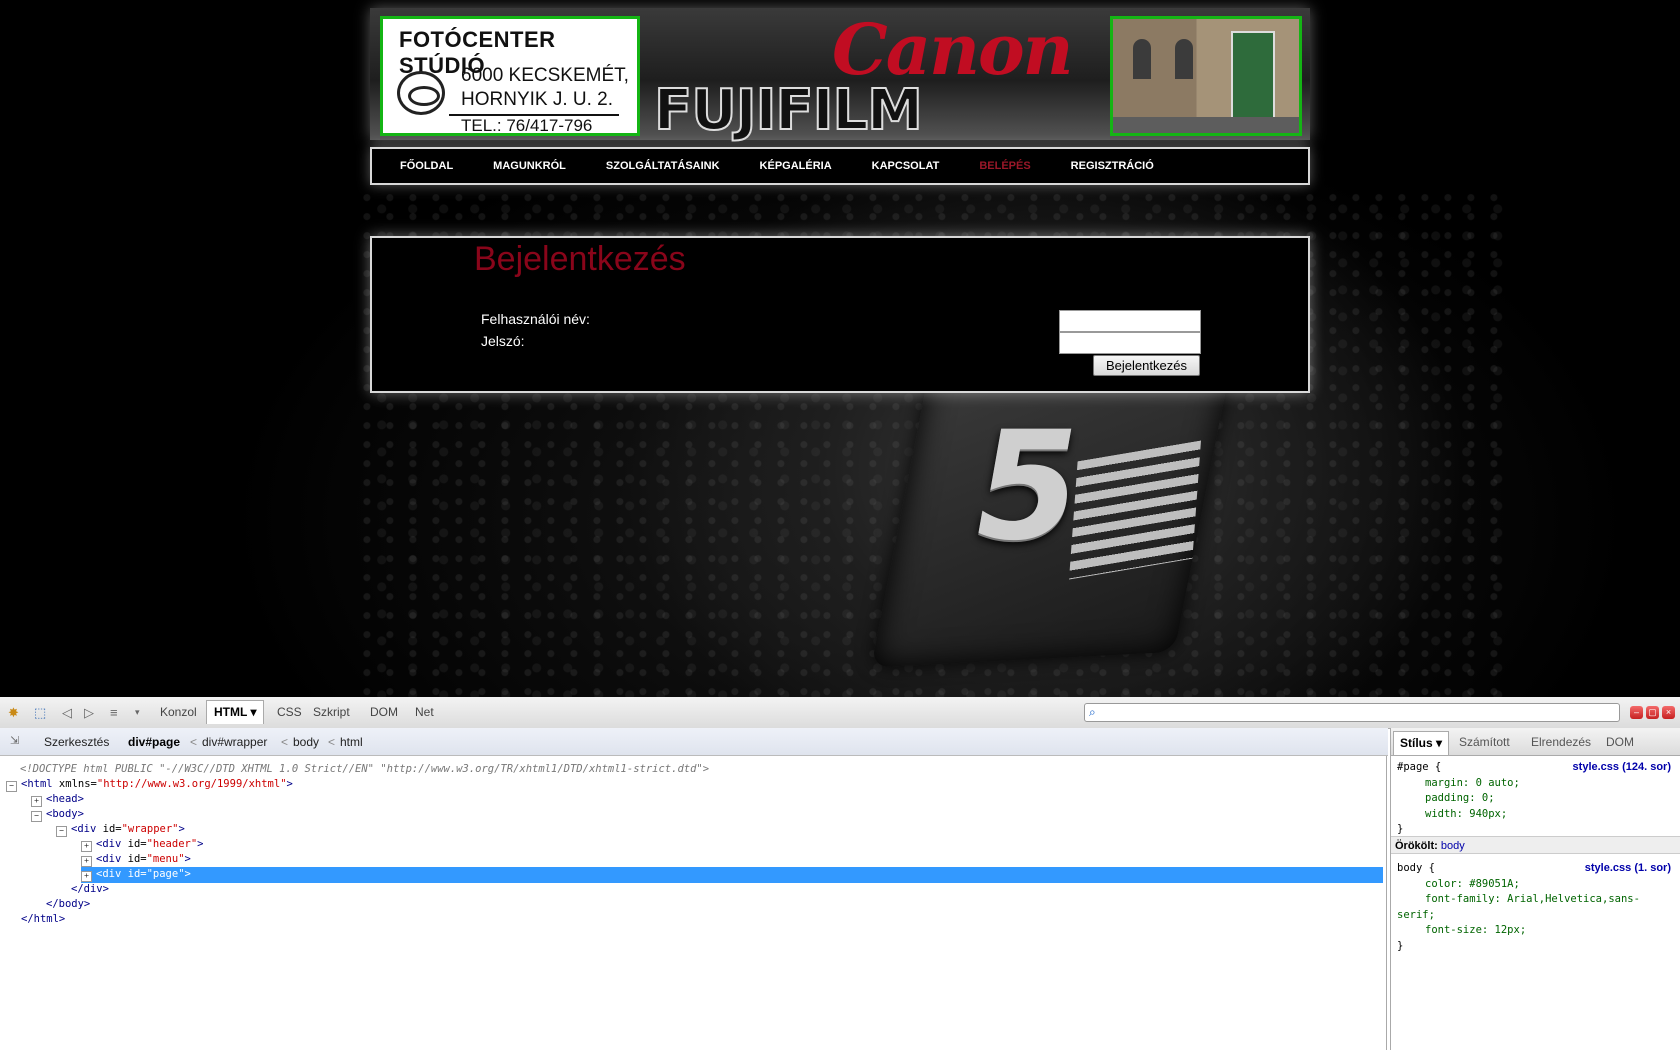 This screenshot has width=1680, height=1050. I want to click on photo-window-middle, so click(1184, 59).